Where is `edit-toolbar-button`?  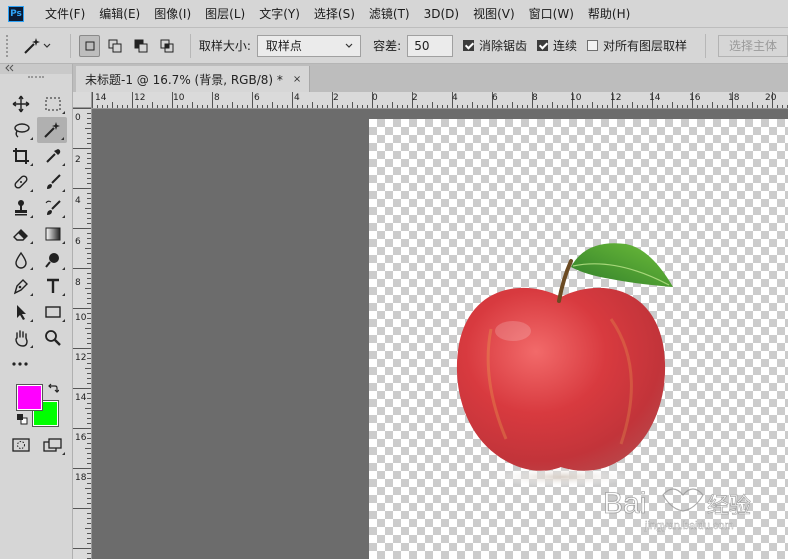
edit-toolbar-button is located at coordinates (21, 364).